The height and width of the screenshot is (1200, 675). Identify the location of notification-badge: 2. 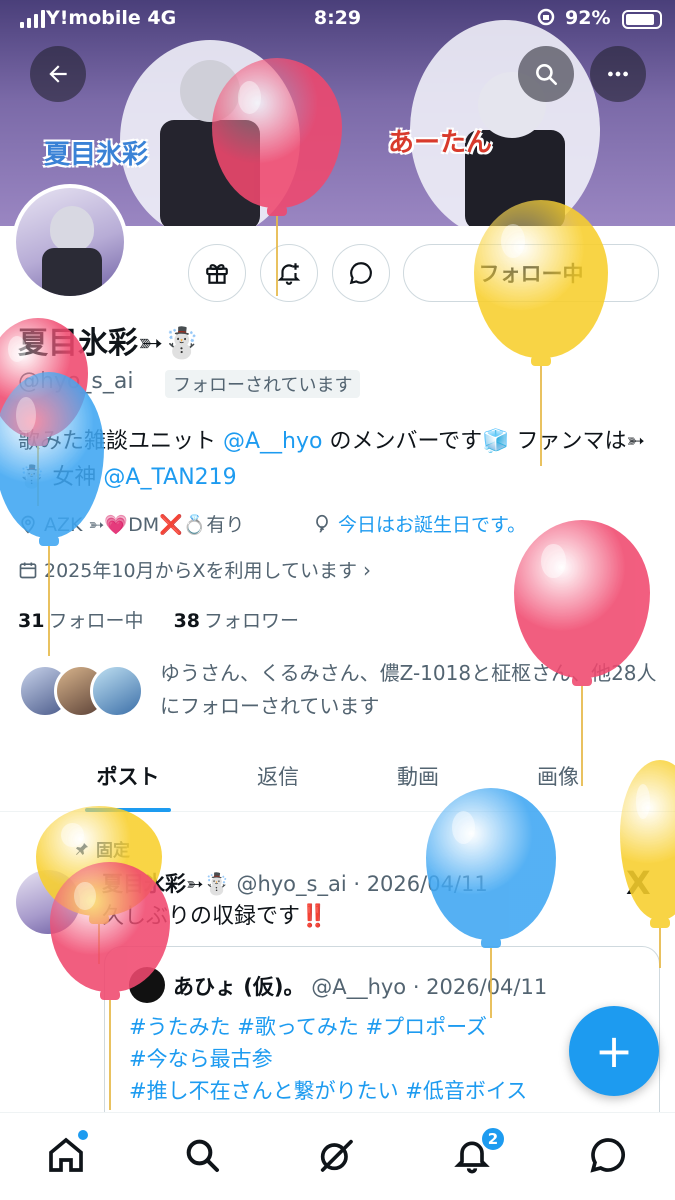
(493, 1139).